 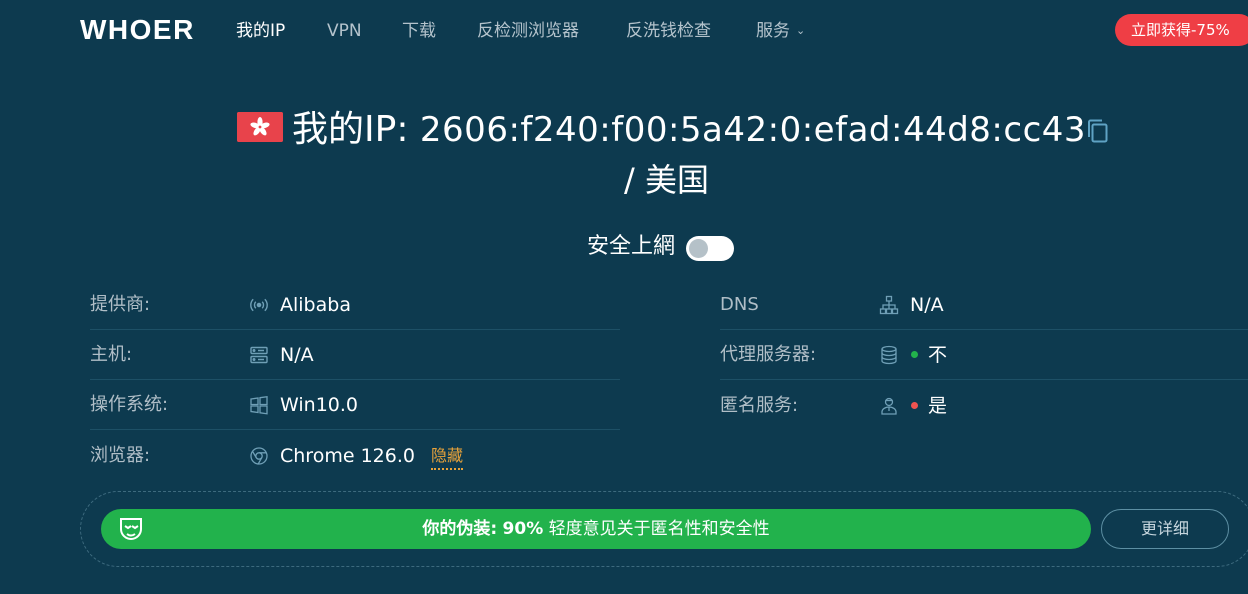 What do you see at coordinates (927, 305) in the screenshot?
I see `dns-value: N/A` at bounding box center [927, 305].